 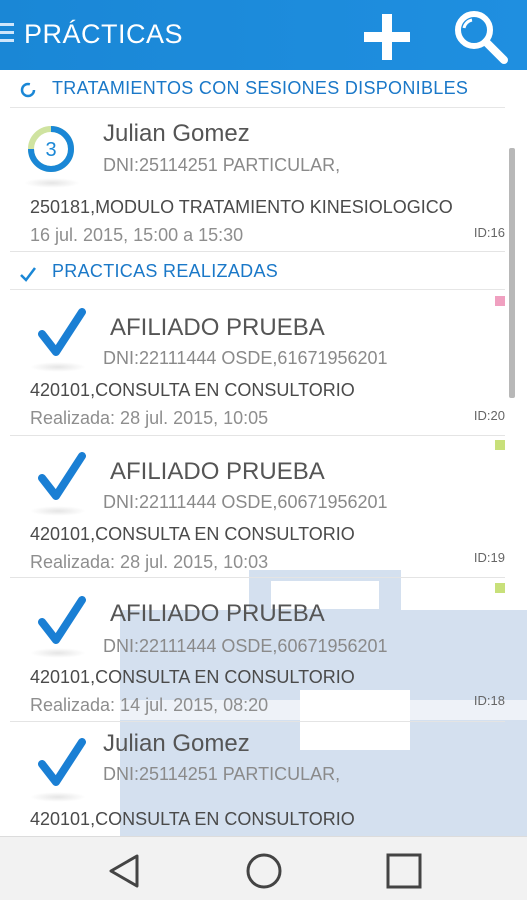 I want to click on practice-date: Realizada: 14 jul. 2015, 08:20, so click(x=149, y=705).